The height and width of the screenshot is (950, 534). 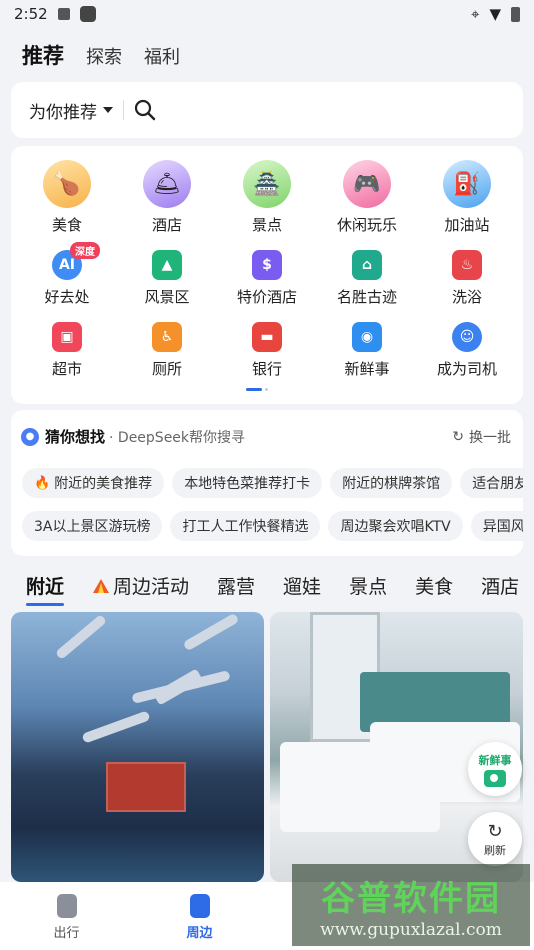 I want to click on tab-welfare: 福利, so click(x=162, y=56).